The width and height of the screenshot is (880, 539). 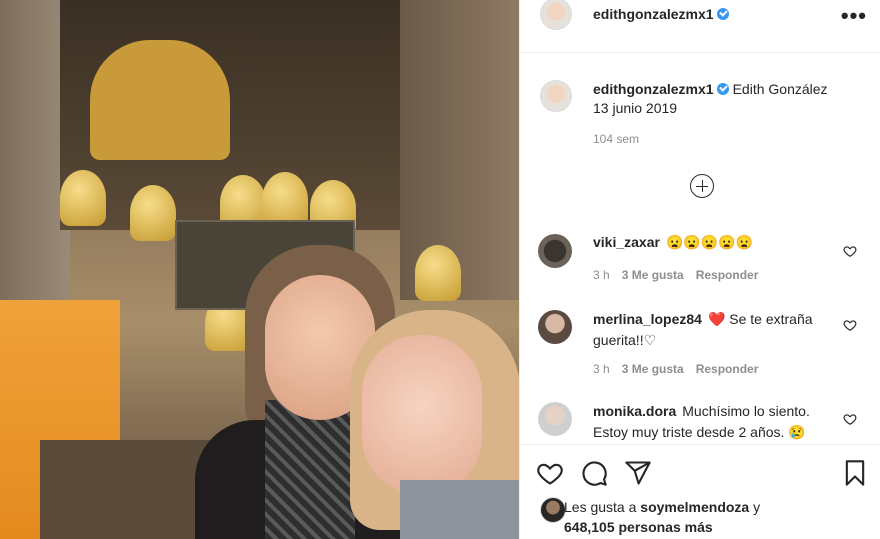 What do you see at coordinates (757, 507) in the screenshot?
I see `likes-middle: y` at bounding box center [757, 507].